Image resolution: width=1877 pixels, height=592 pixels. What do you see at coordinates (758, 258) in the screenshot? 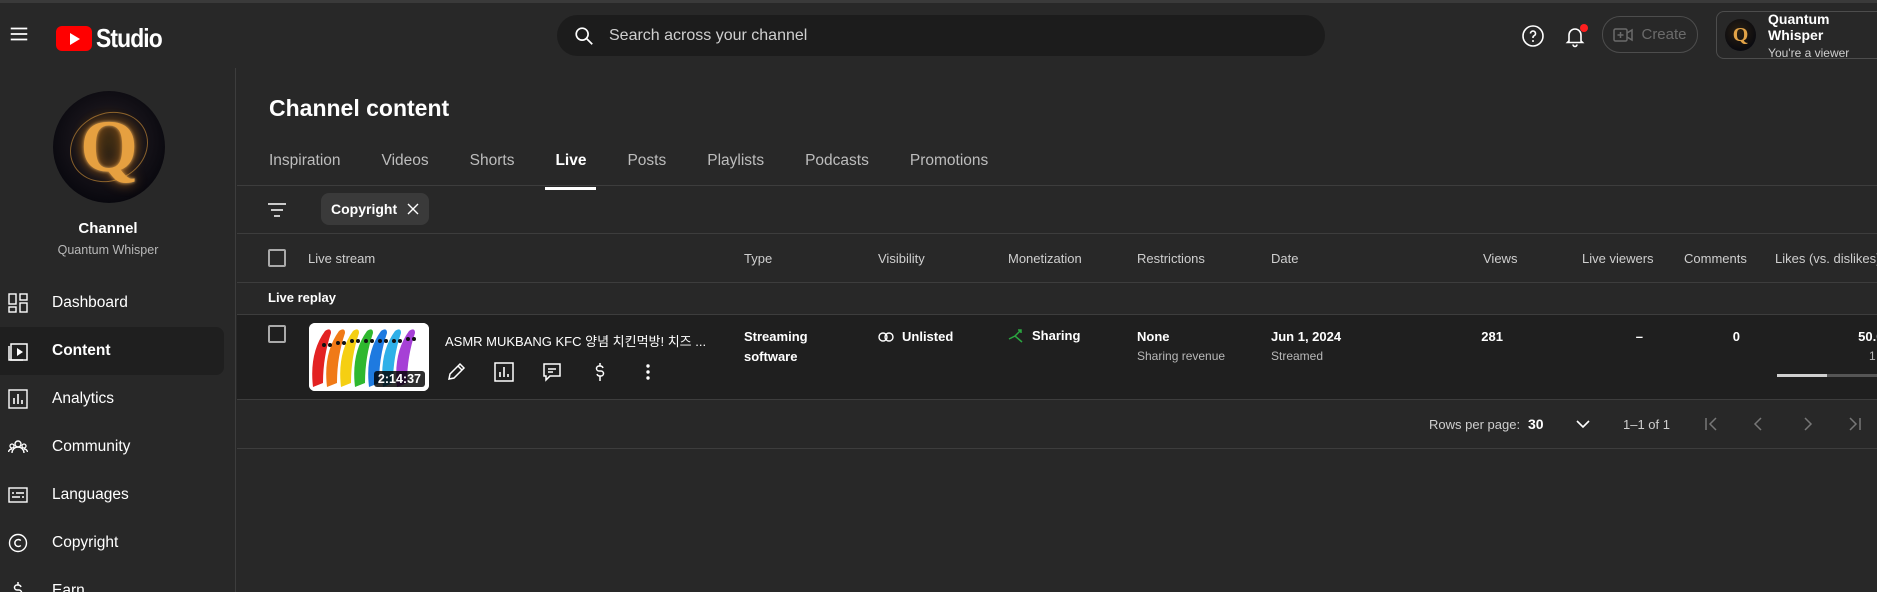
I see `column-header-type: Type` at bounding box center [758, 258].